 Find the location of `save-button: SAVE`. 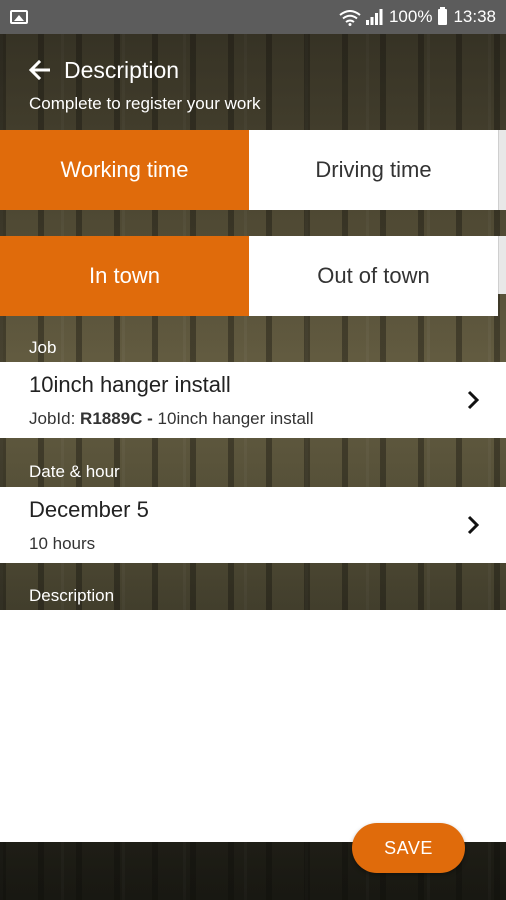

save-button: SAVE is located at coordinates (408, 848).